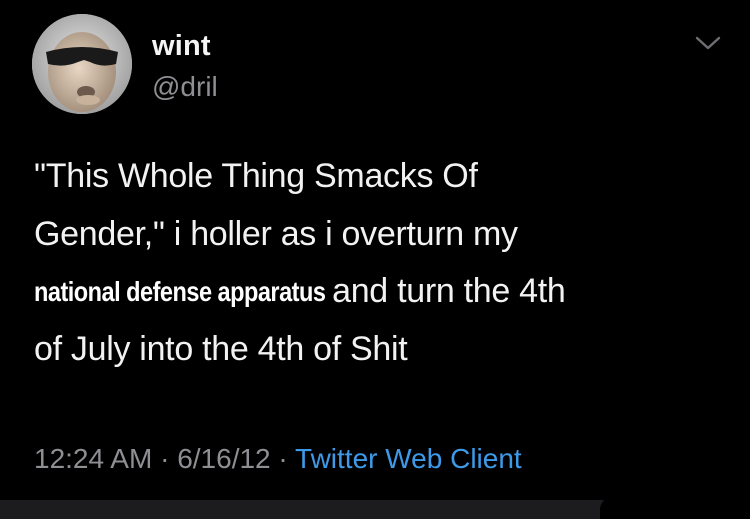 The width and height of the screenshot is (750, 519). I want to click on tweet-text-line: of July into the 4th of Shit, so click(221, 348).